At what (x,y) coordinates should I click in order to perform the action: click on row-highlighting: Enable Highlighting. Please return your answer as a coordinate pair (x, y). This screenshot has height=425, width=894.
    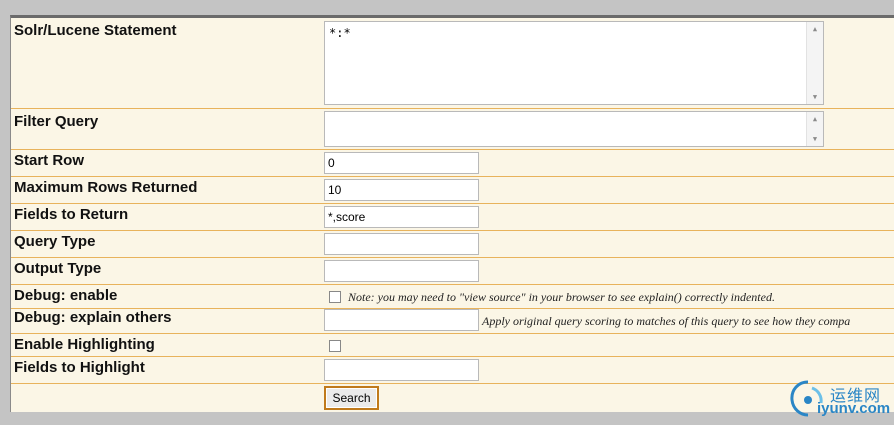
    Looking at the image, I should click on (452, 345).